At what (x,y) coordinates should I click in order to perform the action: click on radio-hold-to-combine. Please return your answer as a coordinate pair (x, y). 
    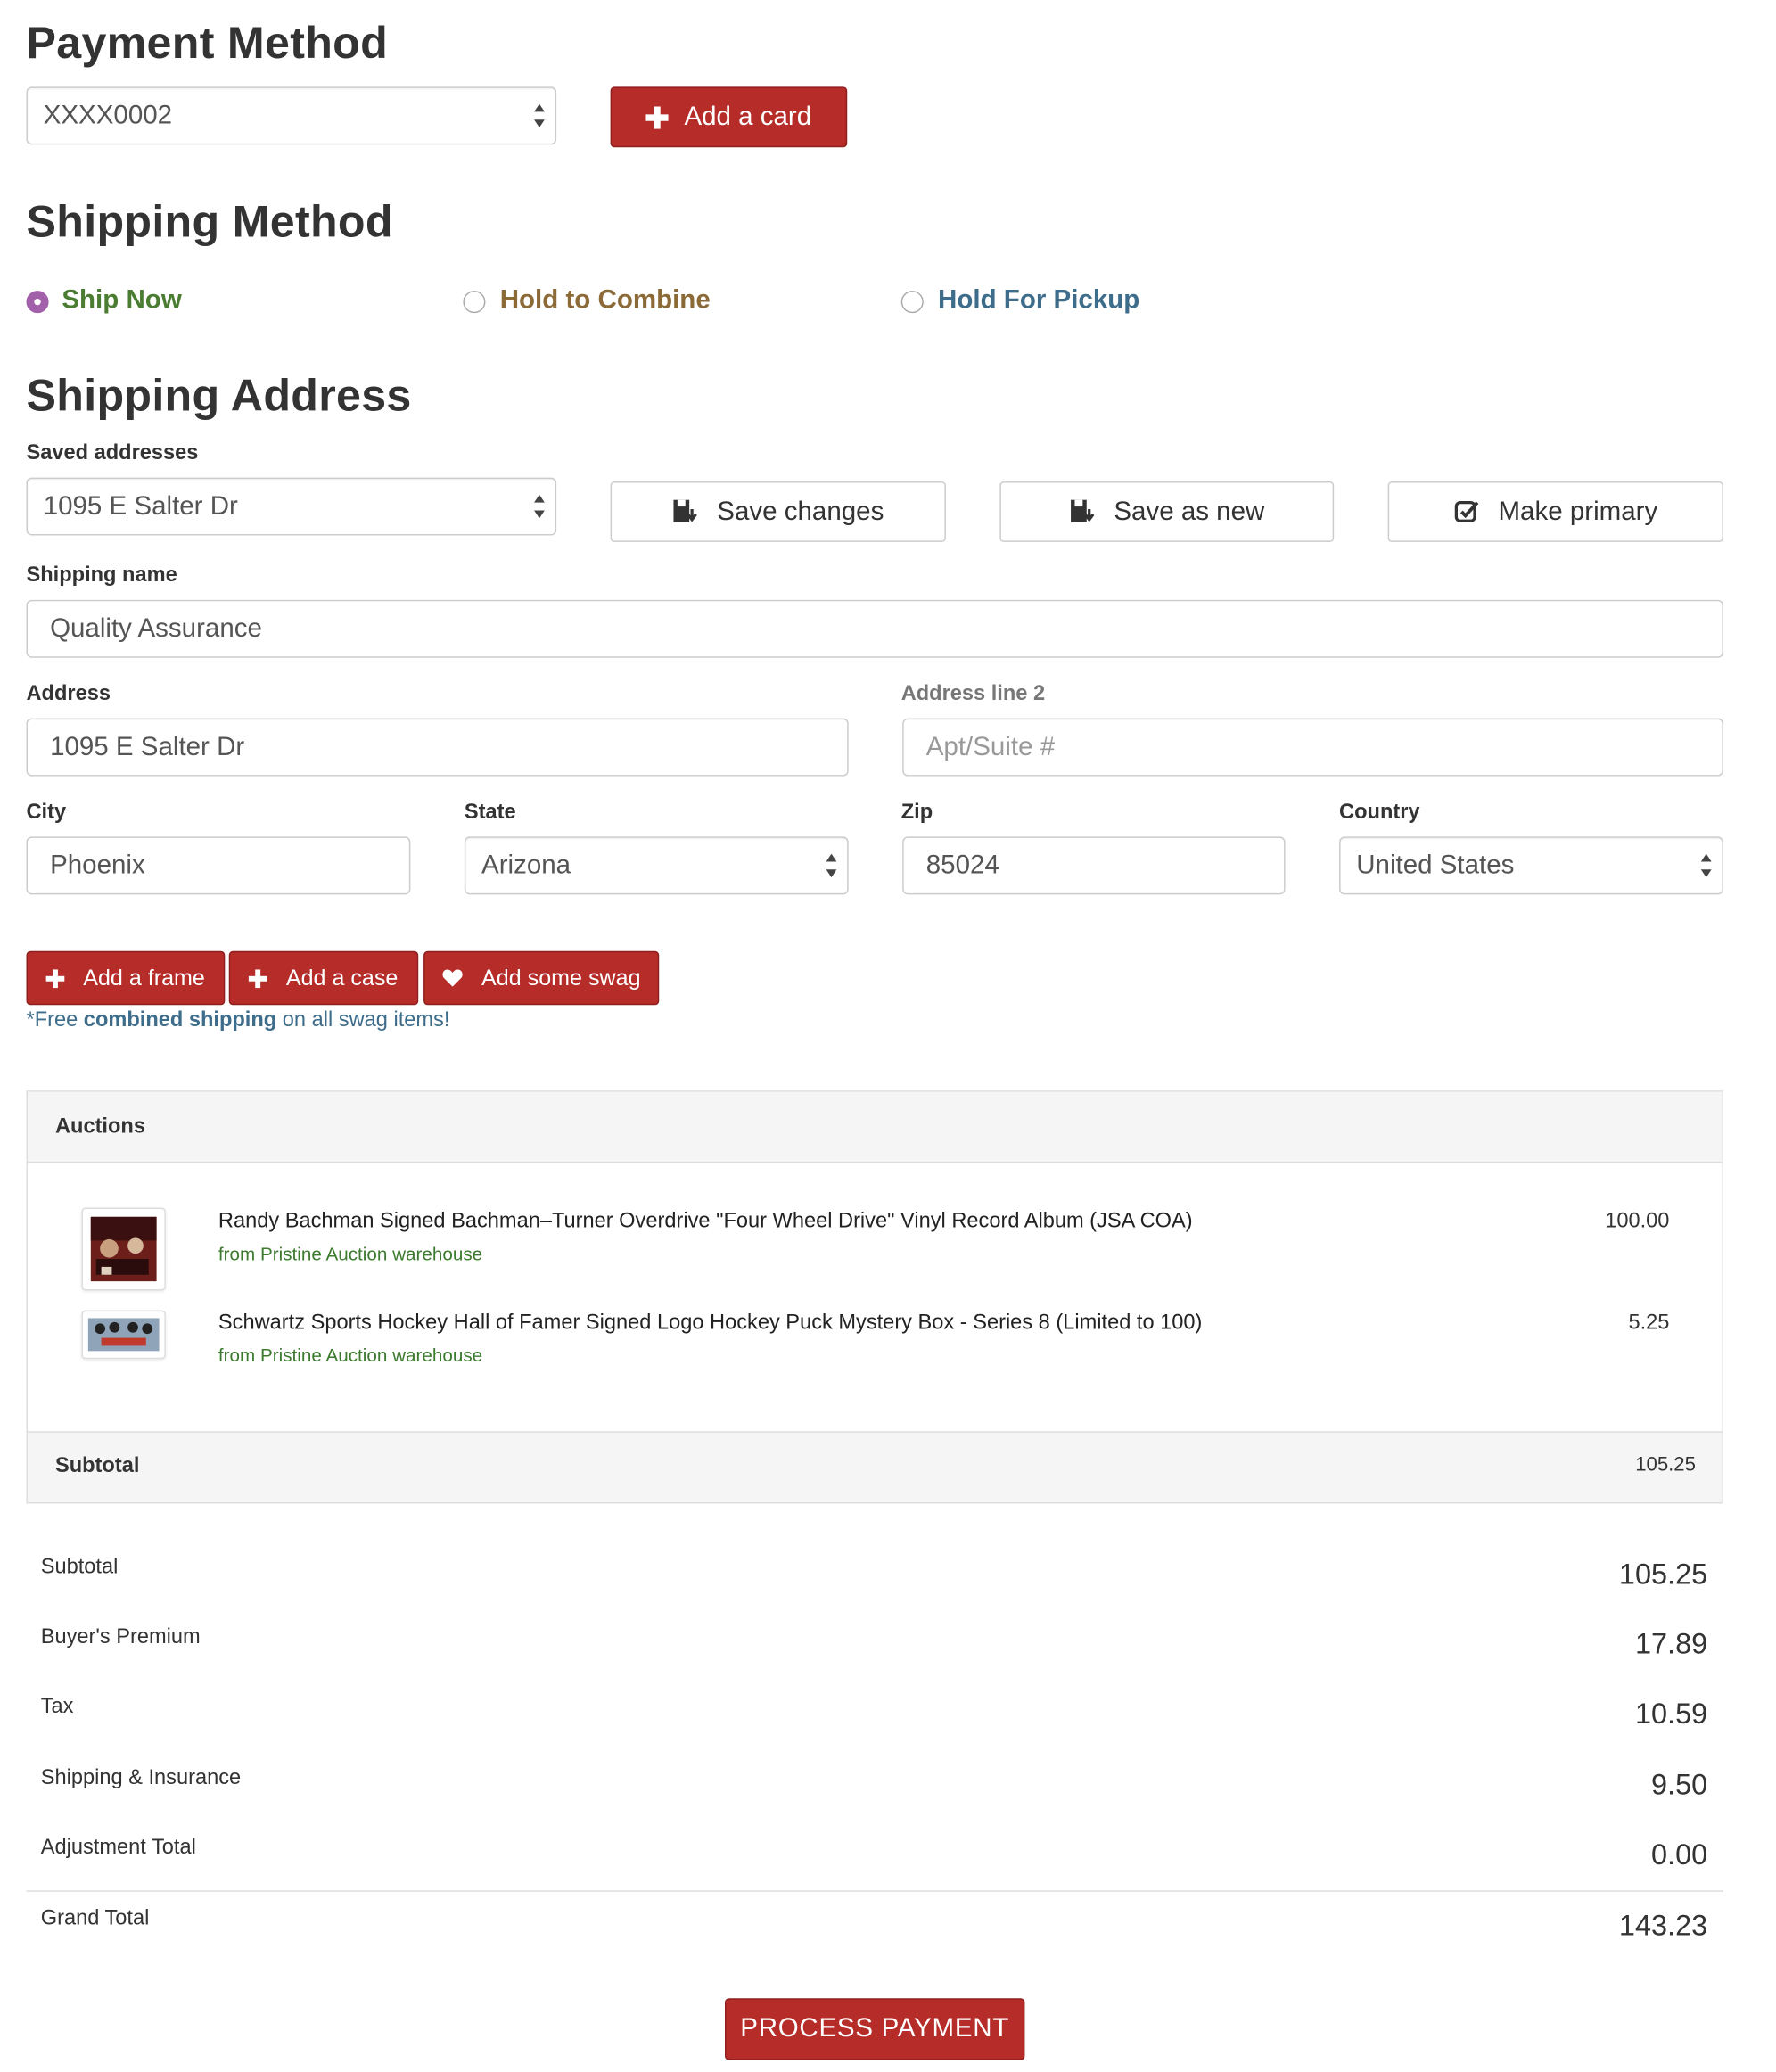
    Looking at the image, I should click on (474, 302).